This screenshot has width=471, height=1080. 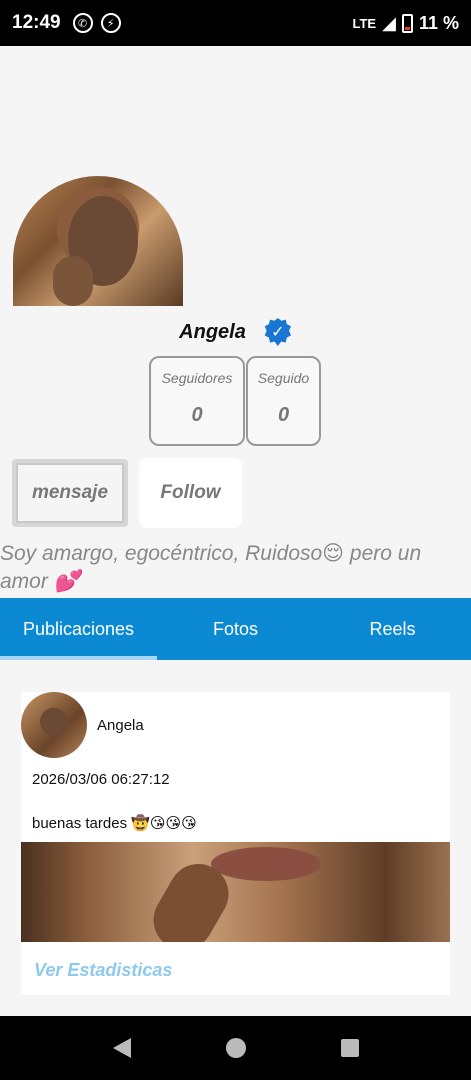 What do you see at coordinates (110, 23) in the screenshot?
I see `messenger-icon: ⚡` at bounding box center [110, 23].